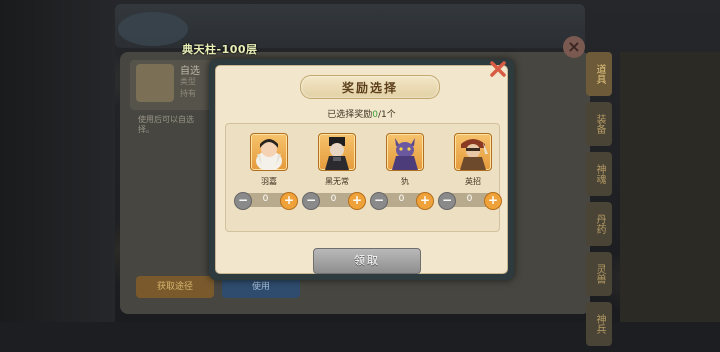  I want to click on tab-items: 道具, so click(599, 74).